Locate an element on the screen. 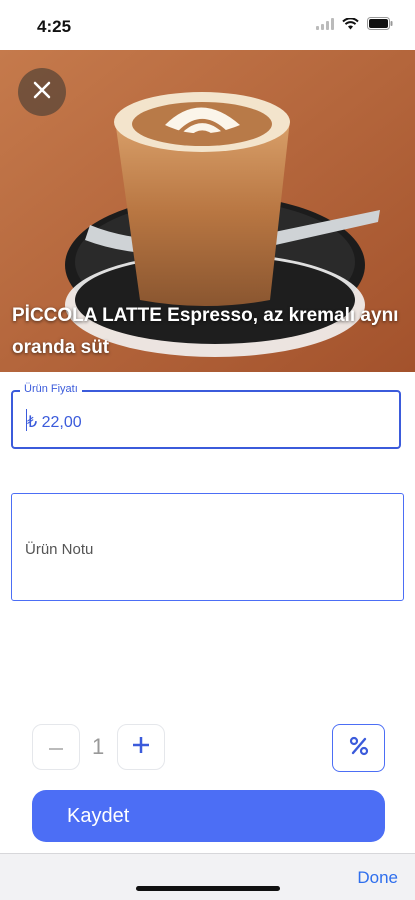  note-placeholder: Ürün Notu is located at coordinates (59, 549).